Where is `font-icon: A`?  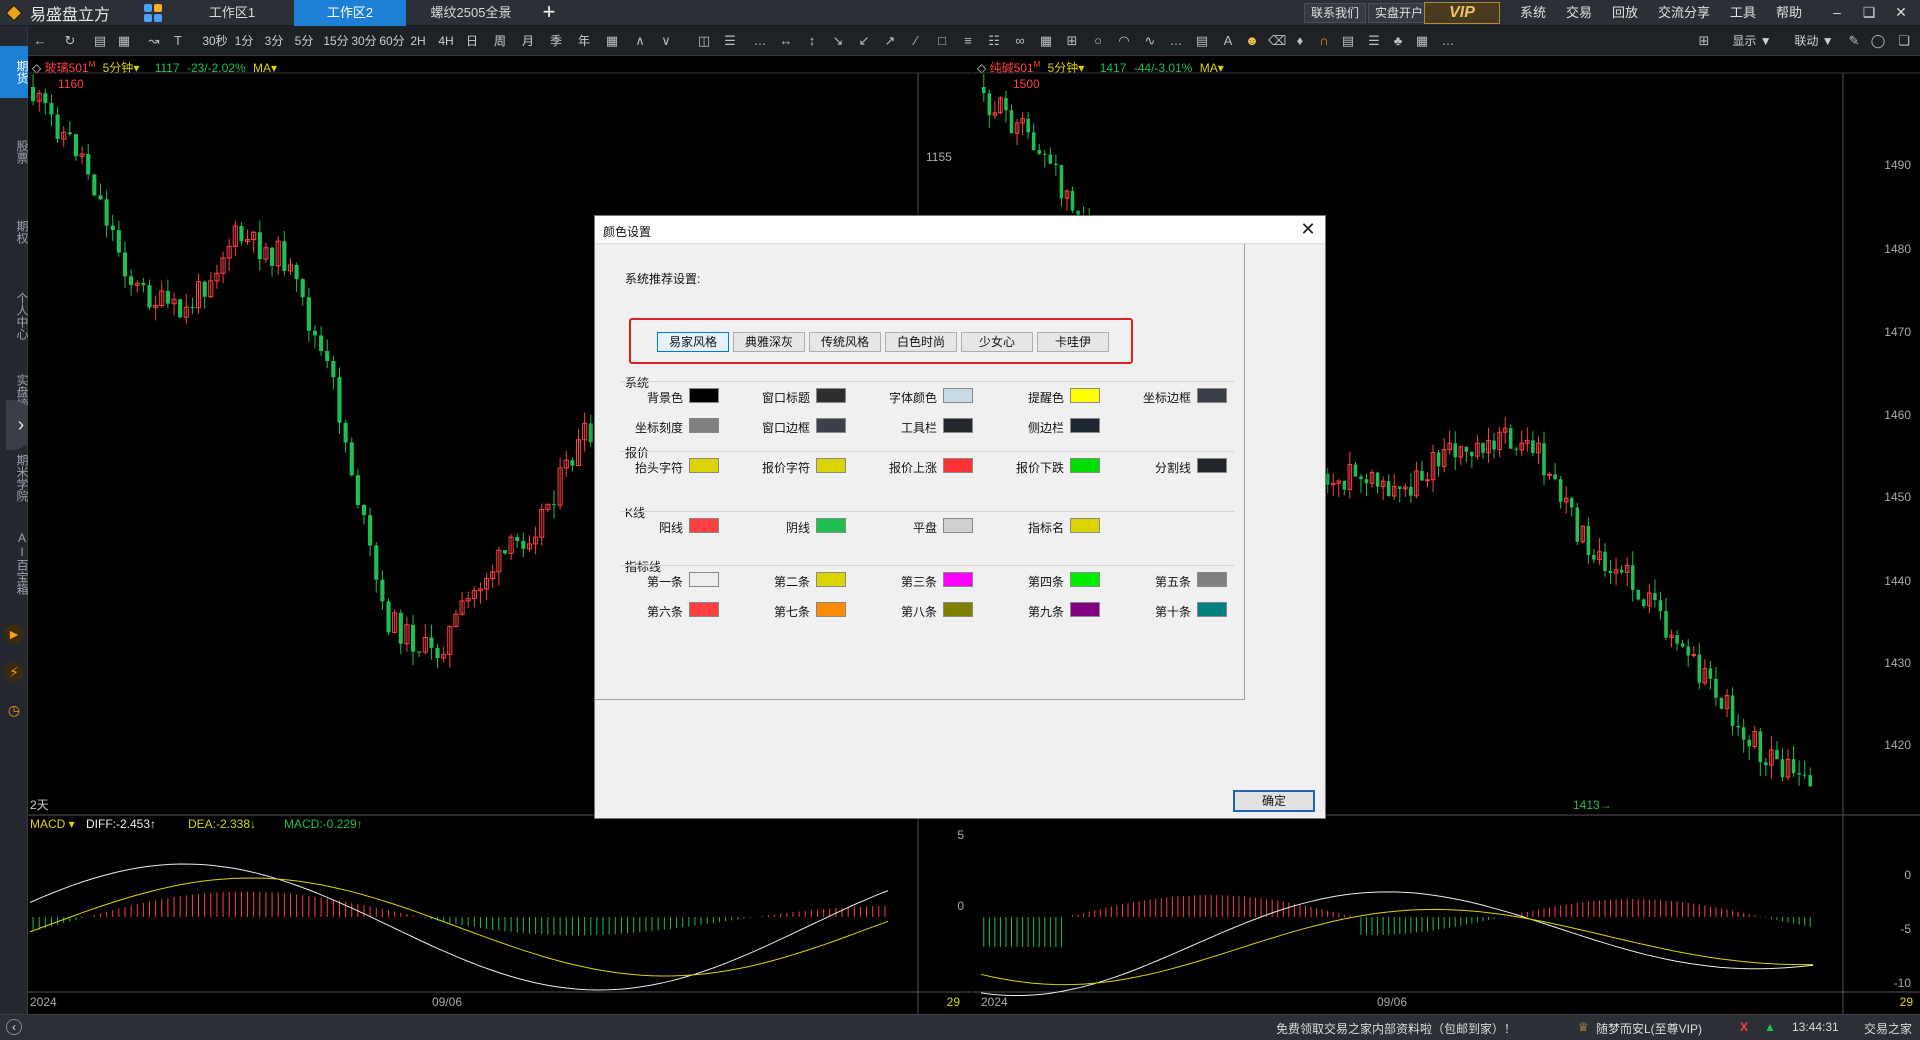 font-icon: A is located at coordinates (1228, 41).